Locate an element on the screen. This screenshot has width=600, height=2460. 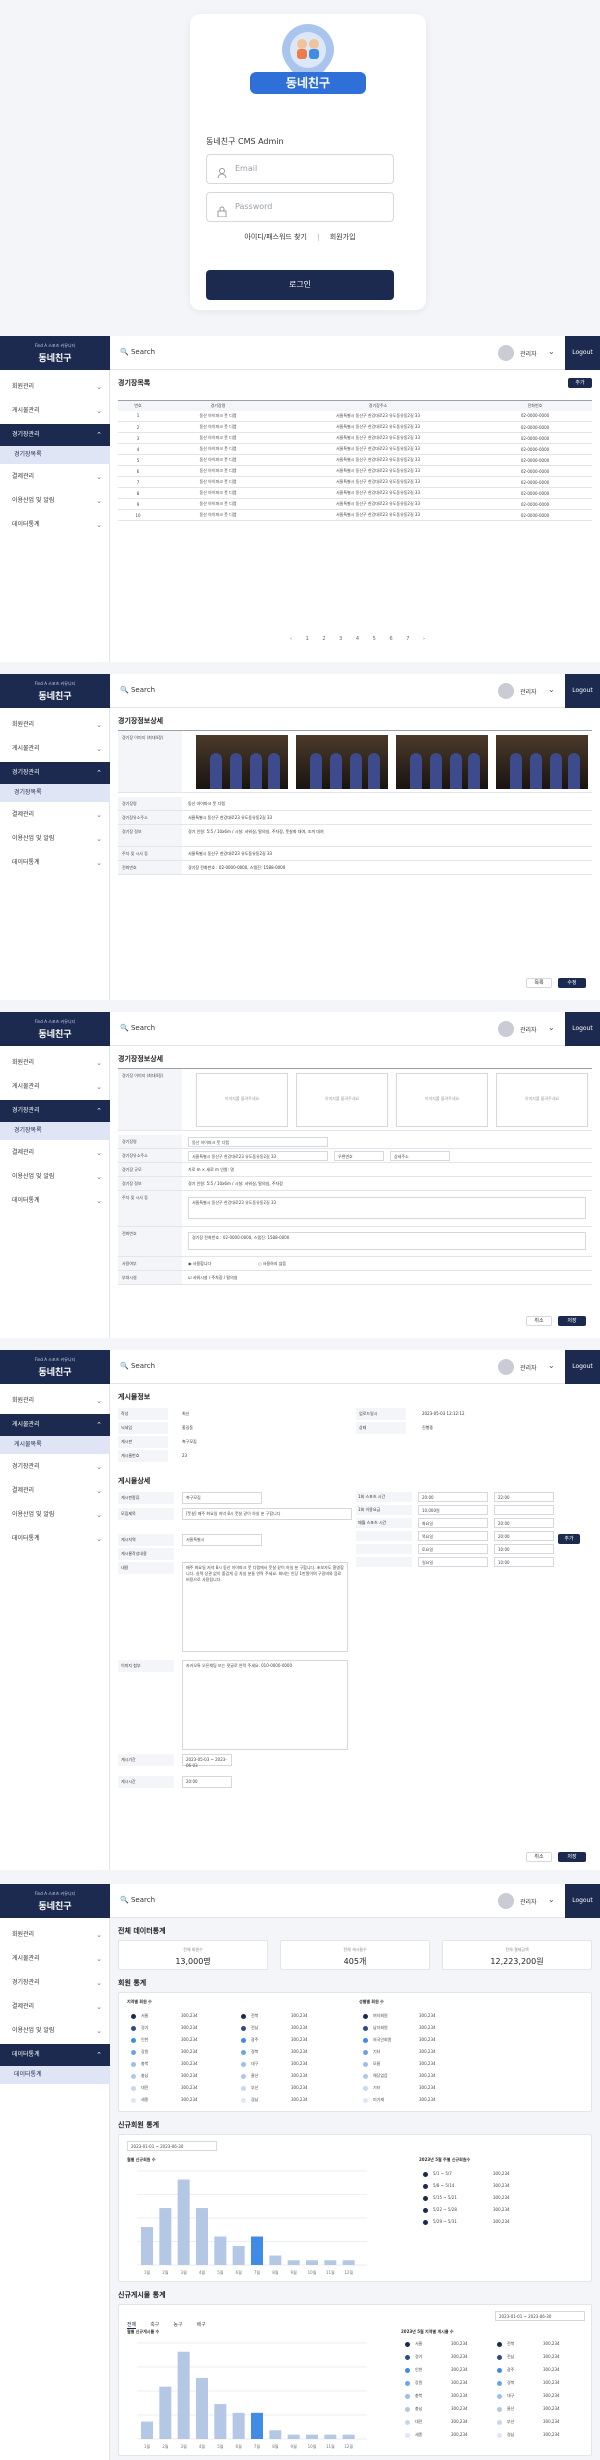
schedule-input is located at coordinates (524, 1510).